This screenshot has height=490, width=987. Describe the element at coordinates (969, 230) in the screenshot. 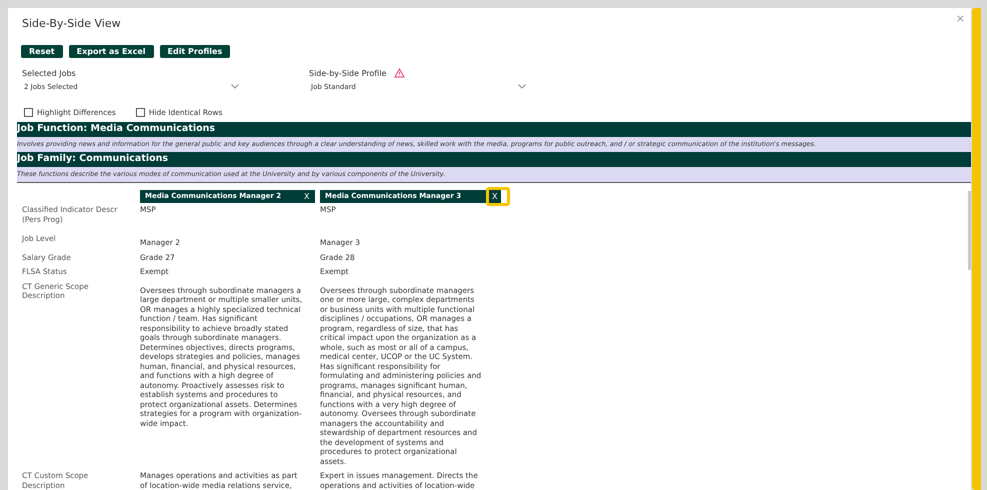

I see `scrollbar` at that location.